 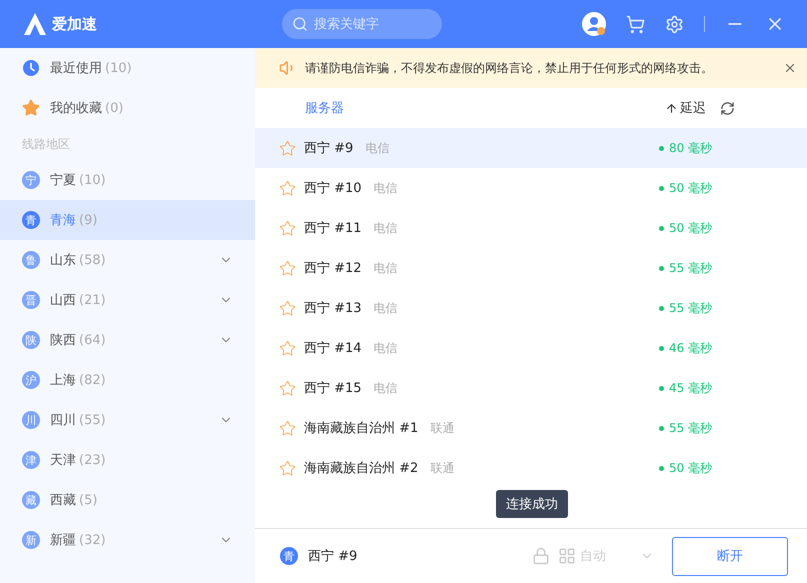 I want to click on logo-icon, so click(x=35, y=24).